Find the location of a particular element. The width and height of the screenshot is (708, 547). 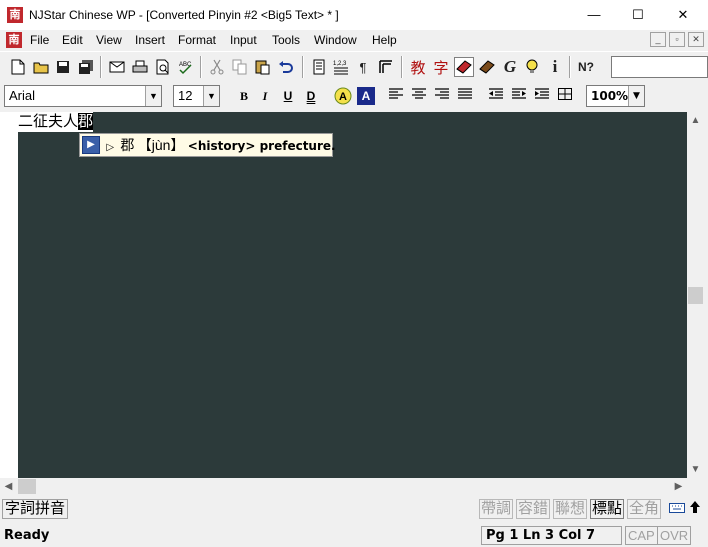

font-name-value: Arial is located at coordinates (22, 95).